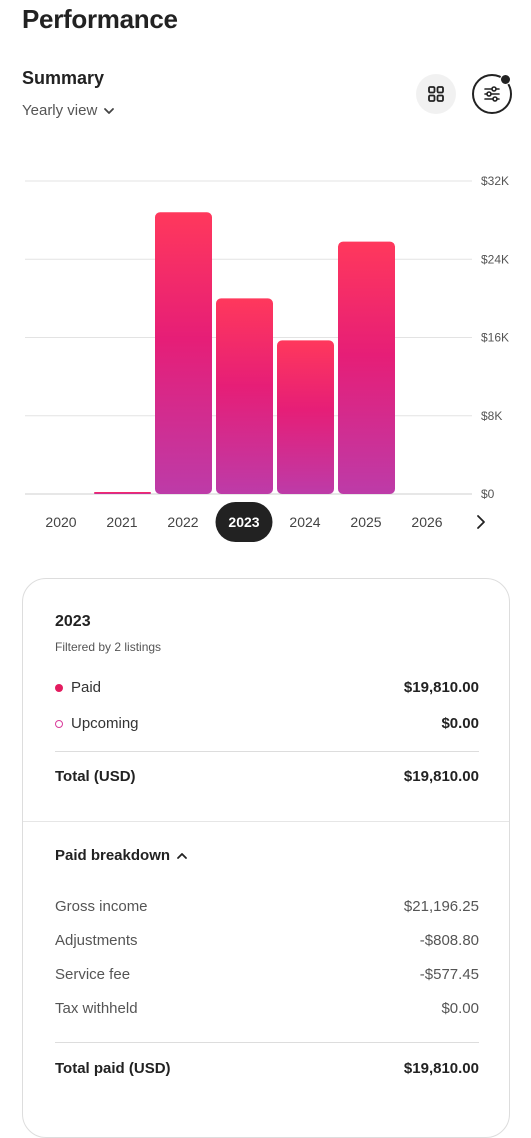 This screenshot has height=1138, width=531. Describe the element at coordinates (267, 1008) in the screenshot. I see `breakdown-row-tax-withheld: Tax withheld $0.00` at that location.